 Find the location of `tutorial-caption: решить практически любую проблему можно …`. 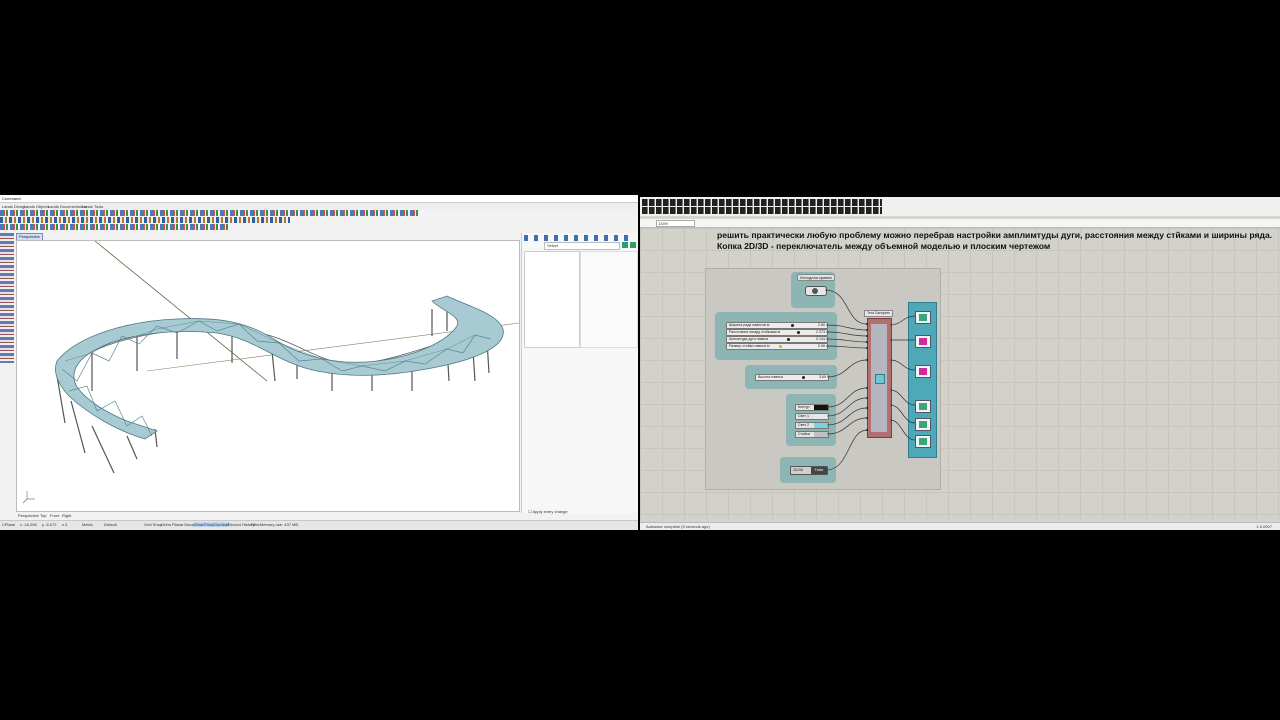

tutorial-caption: решить практически любую проблему можно … is located at coordinates (994, 241).